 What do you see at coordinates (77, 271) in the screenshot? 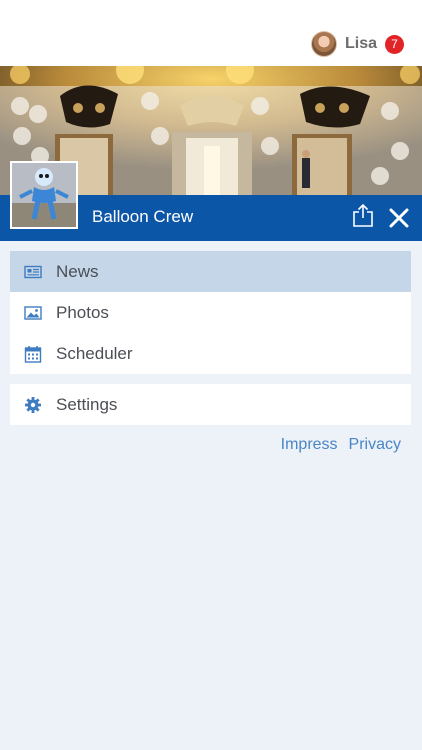
I see `menu-item-label: News` at bounding box center [77, 271].